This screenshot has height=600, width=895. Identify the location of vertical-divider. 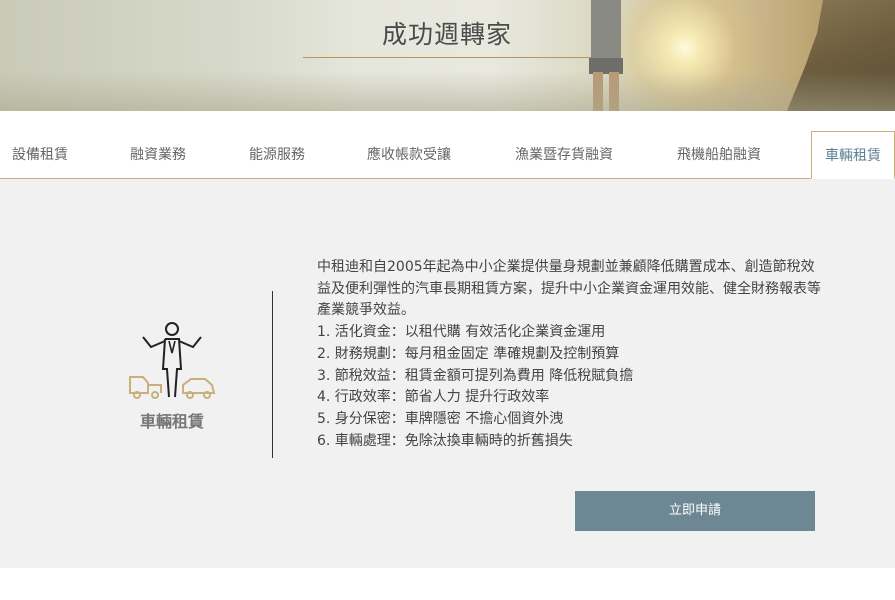
(272, 374).